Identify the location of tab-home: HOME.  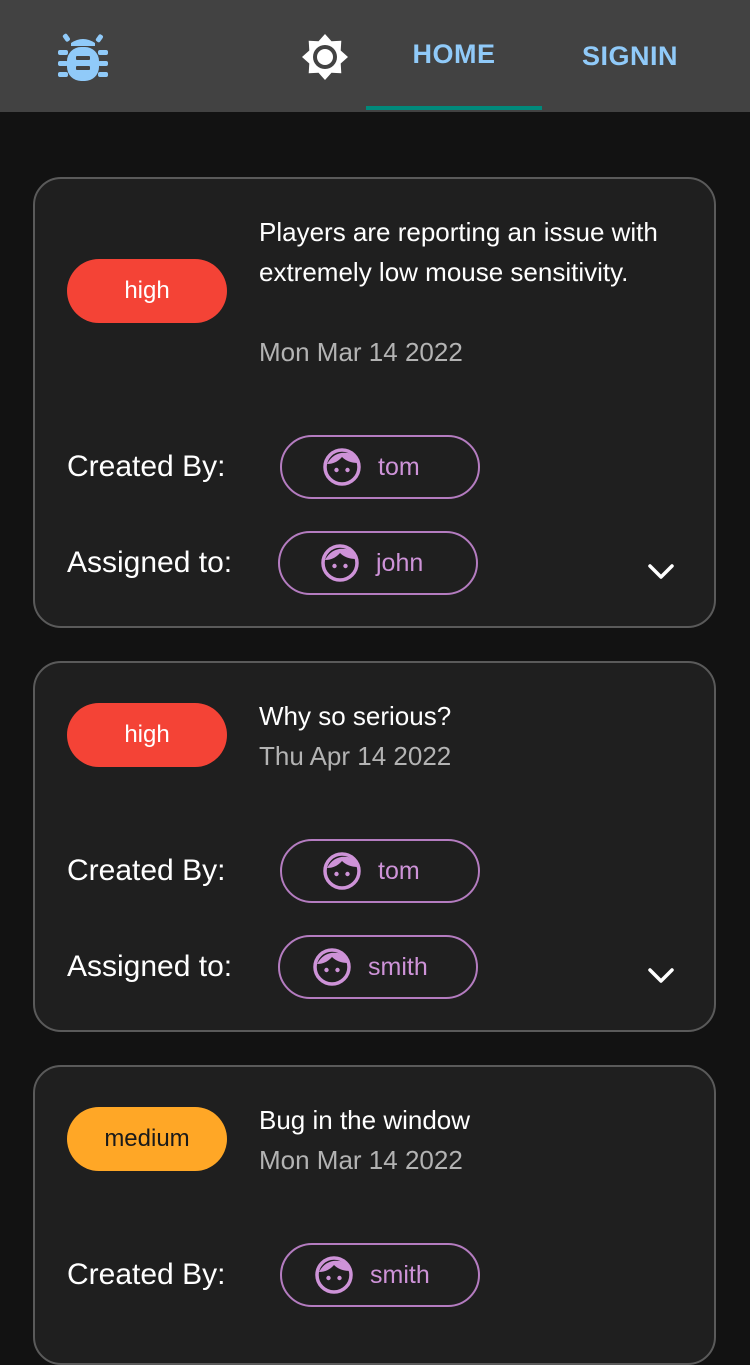
(454, 56).